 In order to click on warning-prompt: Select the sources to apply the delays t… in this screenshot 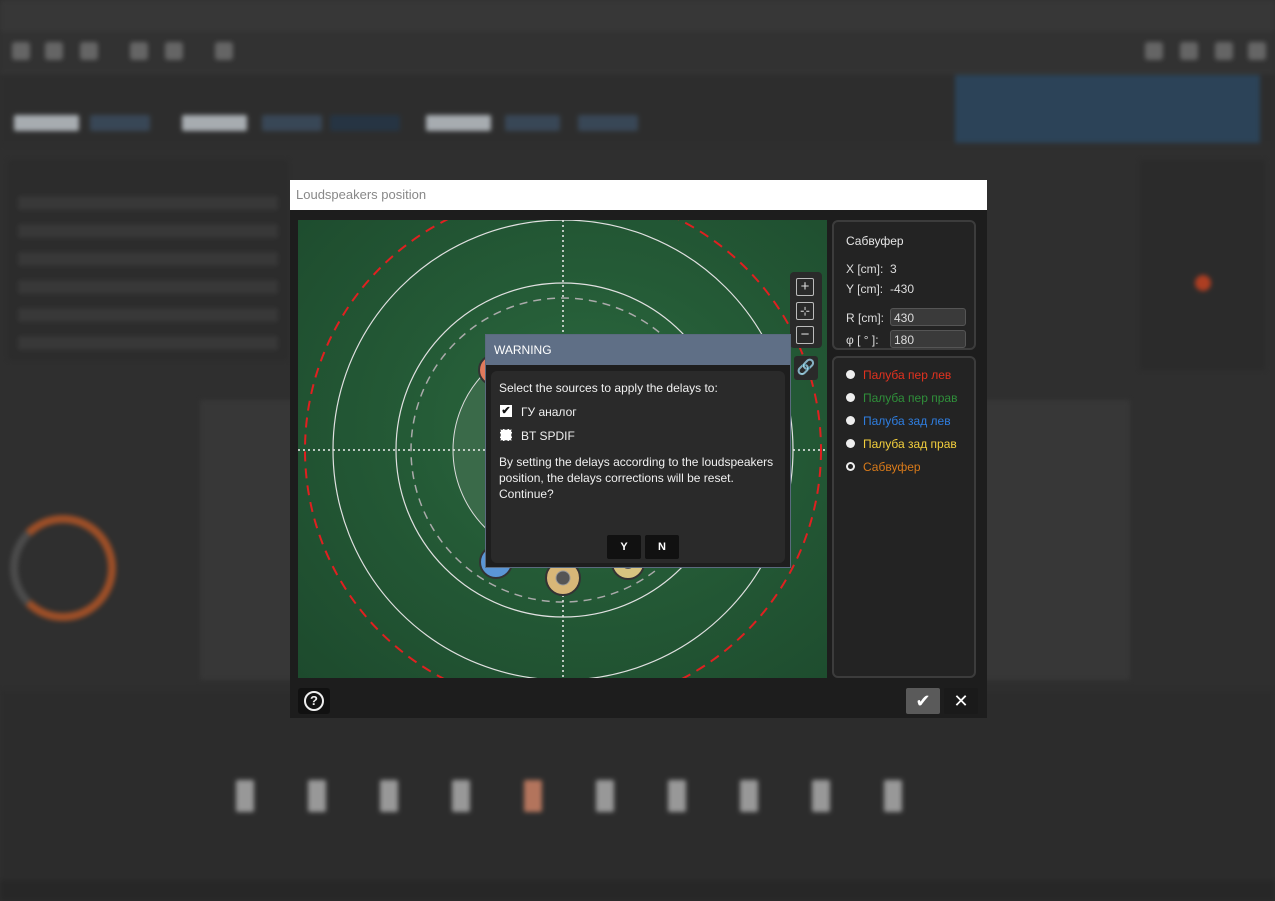, I will do `click(608, 388)`.